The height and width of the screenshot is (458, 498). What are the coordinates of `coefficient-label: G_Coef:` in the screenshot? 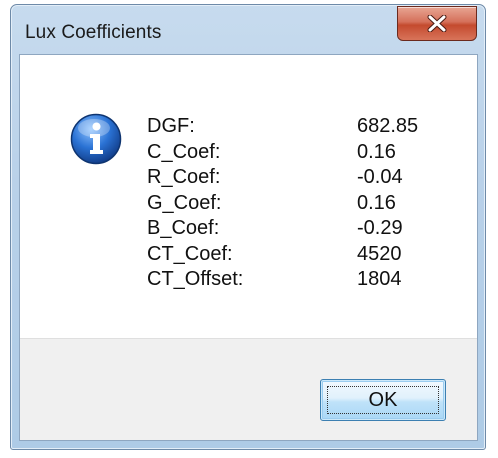 It's located at (184, 202).